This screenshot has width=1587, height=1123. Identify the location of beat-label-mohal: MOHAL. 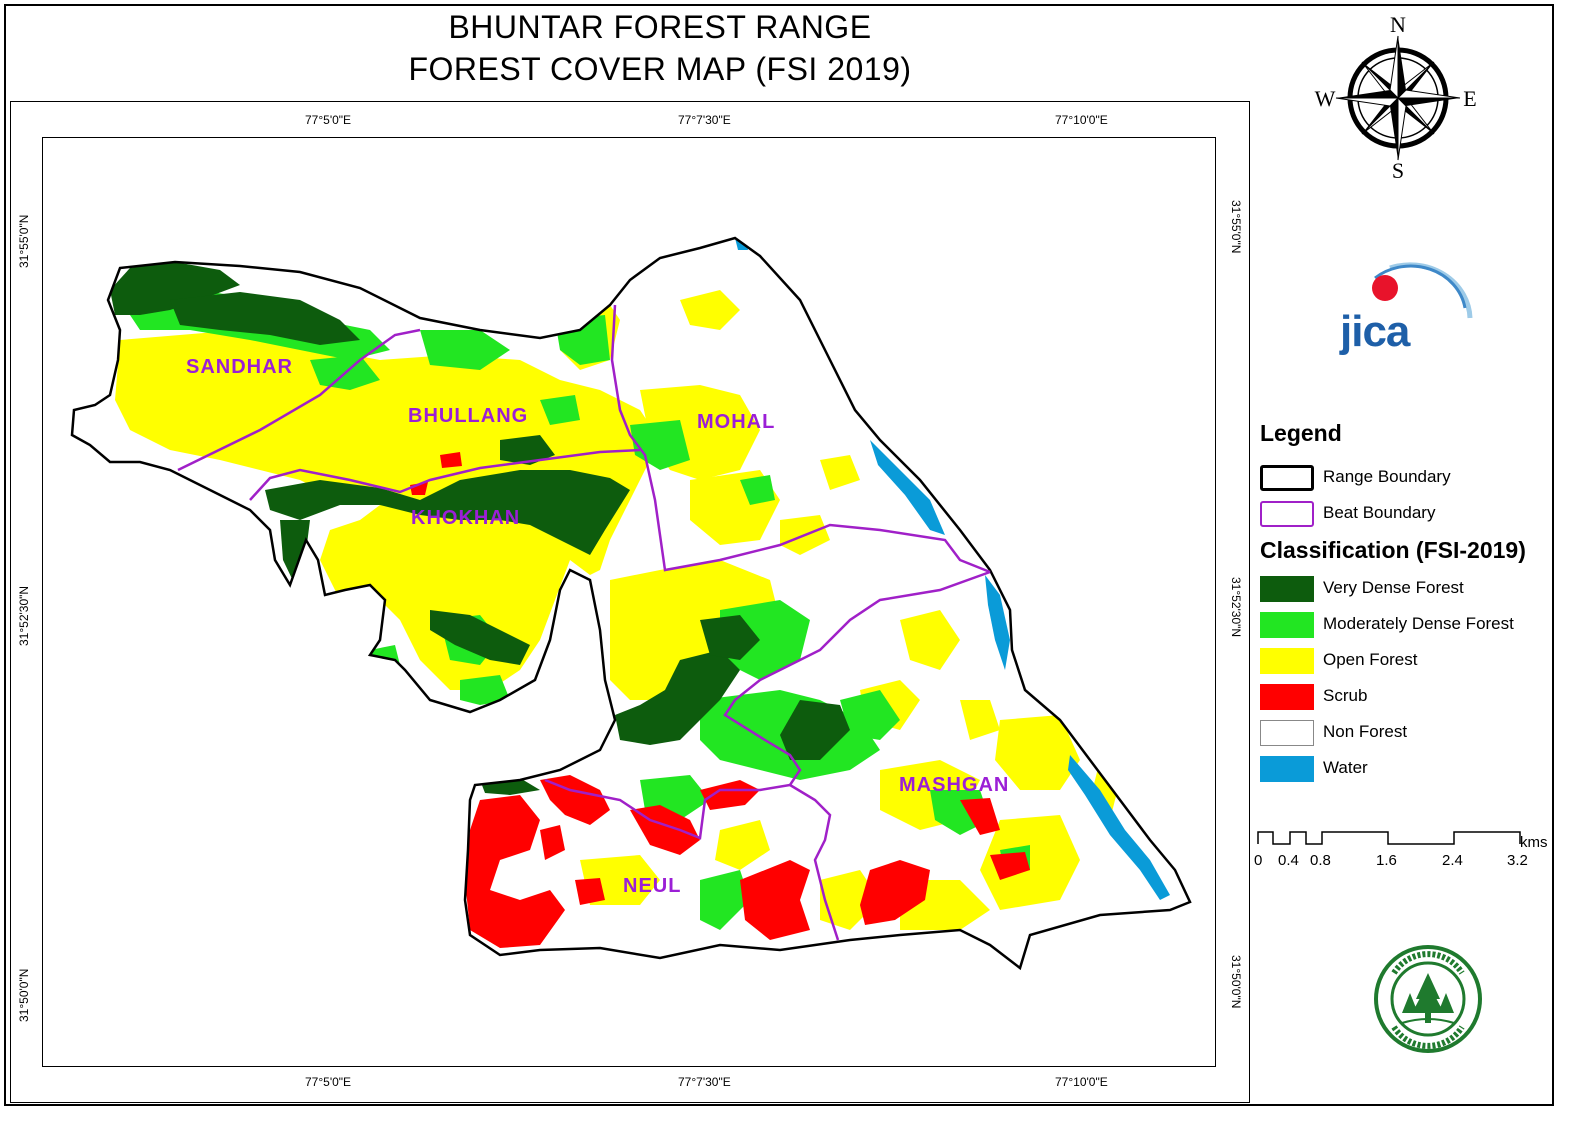
(736, 422).